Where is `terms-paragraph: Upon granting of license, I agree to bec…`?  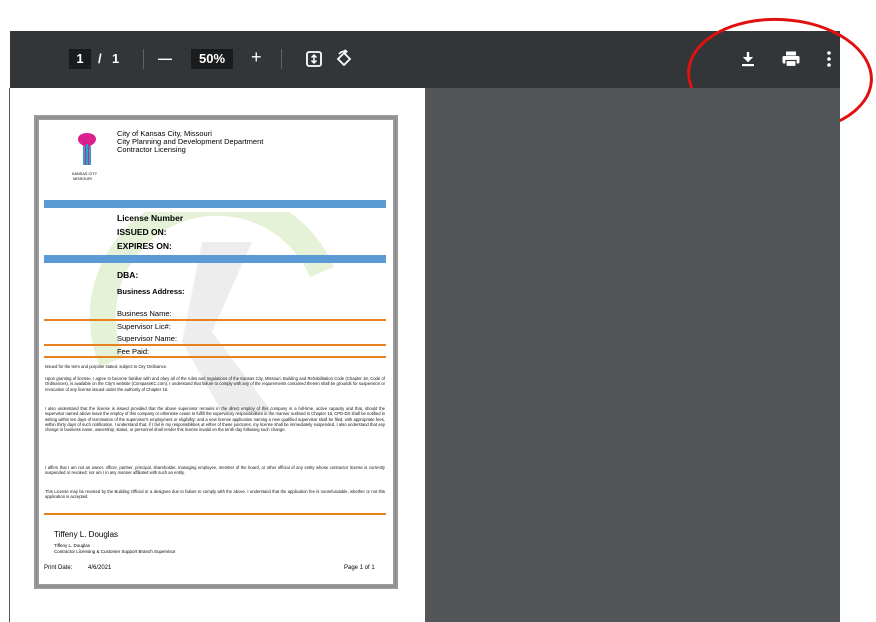 terms-paragraph: Upon granting of license, I agree to bec… is located at coordinates (215, 384).